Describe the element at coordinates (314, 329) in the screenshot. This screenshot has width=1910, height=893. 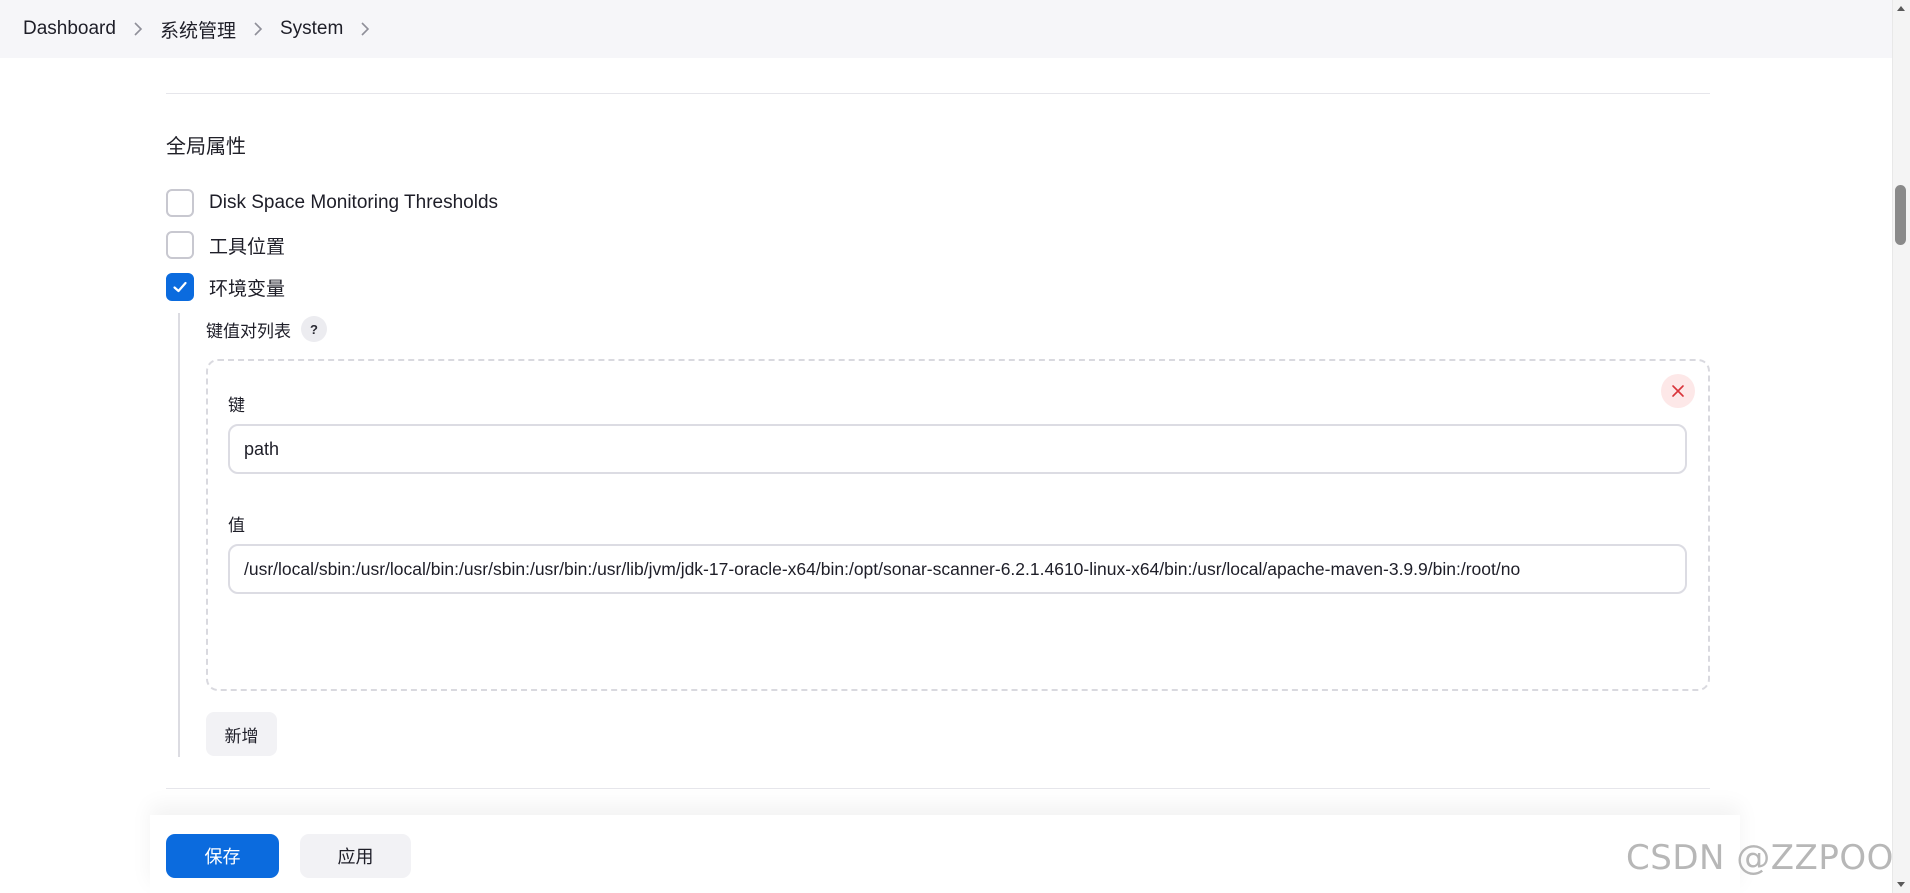
I see `help-icon: ?` at that location.